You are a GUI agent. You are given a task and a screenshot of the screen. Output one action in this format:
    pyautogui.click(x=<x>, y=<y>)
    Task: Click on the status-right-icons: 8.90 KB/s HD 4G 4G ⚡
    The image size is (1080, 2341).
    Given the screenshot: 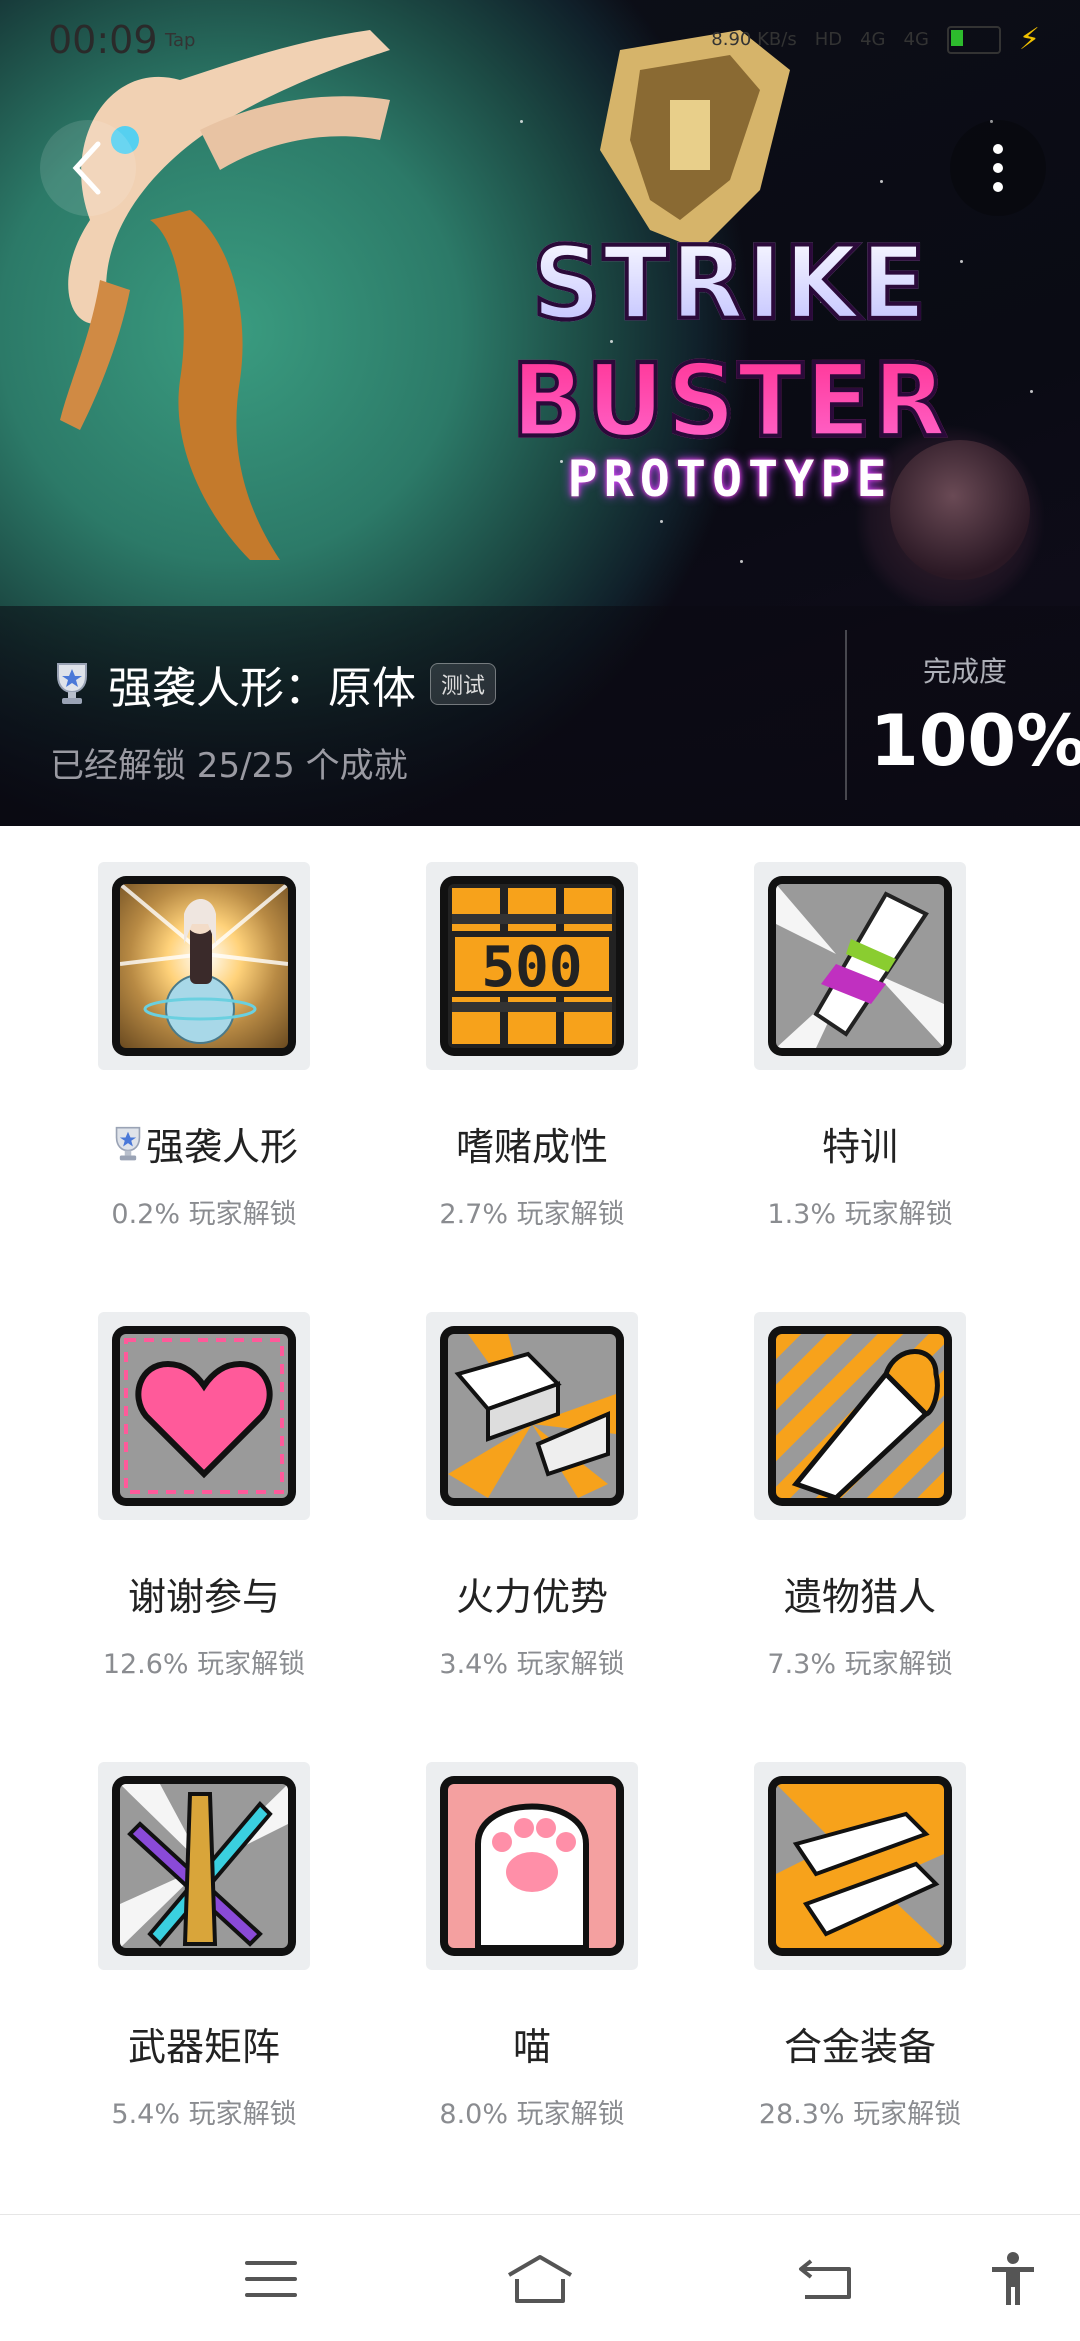 What is the action you would take?
    pyautogui.click(x=875, y=39)
    